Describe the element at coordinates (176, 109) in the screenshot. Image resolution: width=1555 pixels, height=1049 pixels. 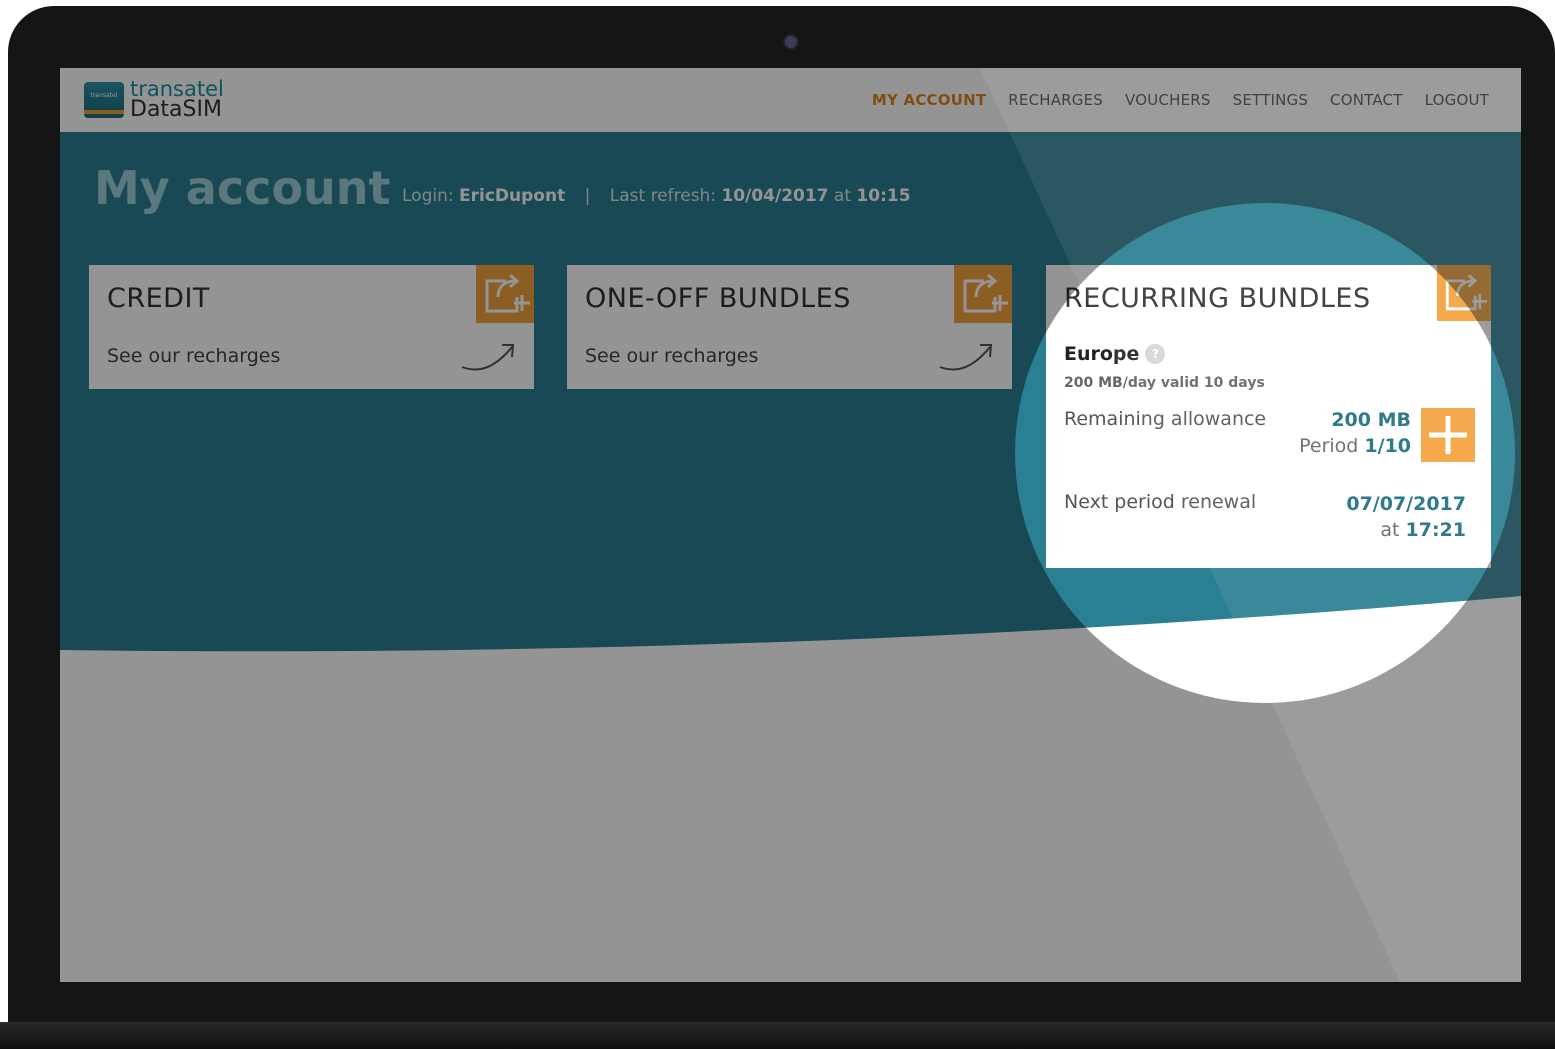
I see `logo-text-bottom: DataSIM` at that location.